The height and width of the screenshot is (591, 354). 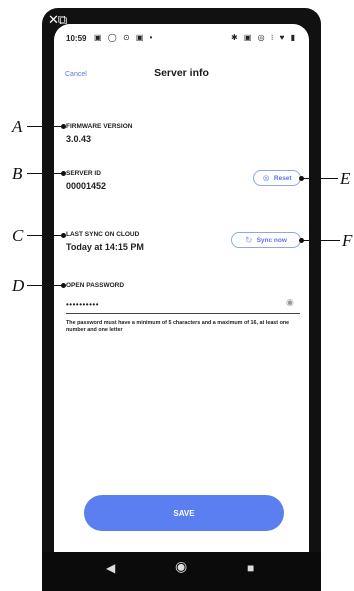 What do you see at coordinates (86, 186) in the screenshot?
I see `server-id-value: 00001452` at bounding box center [86, 186].